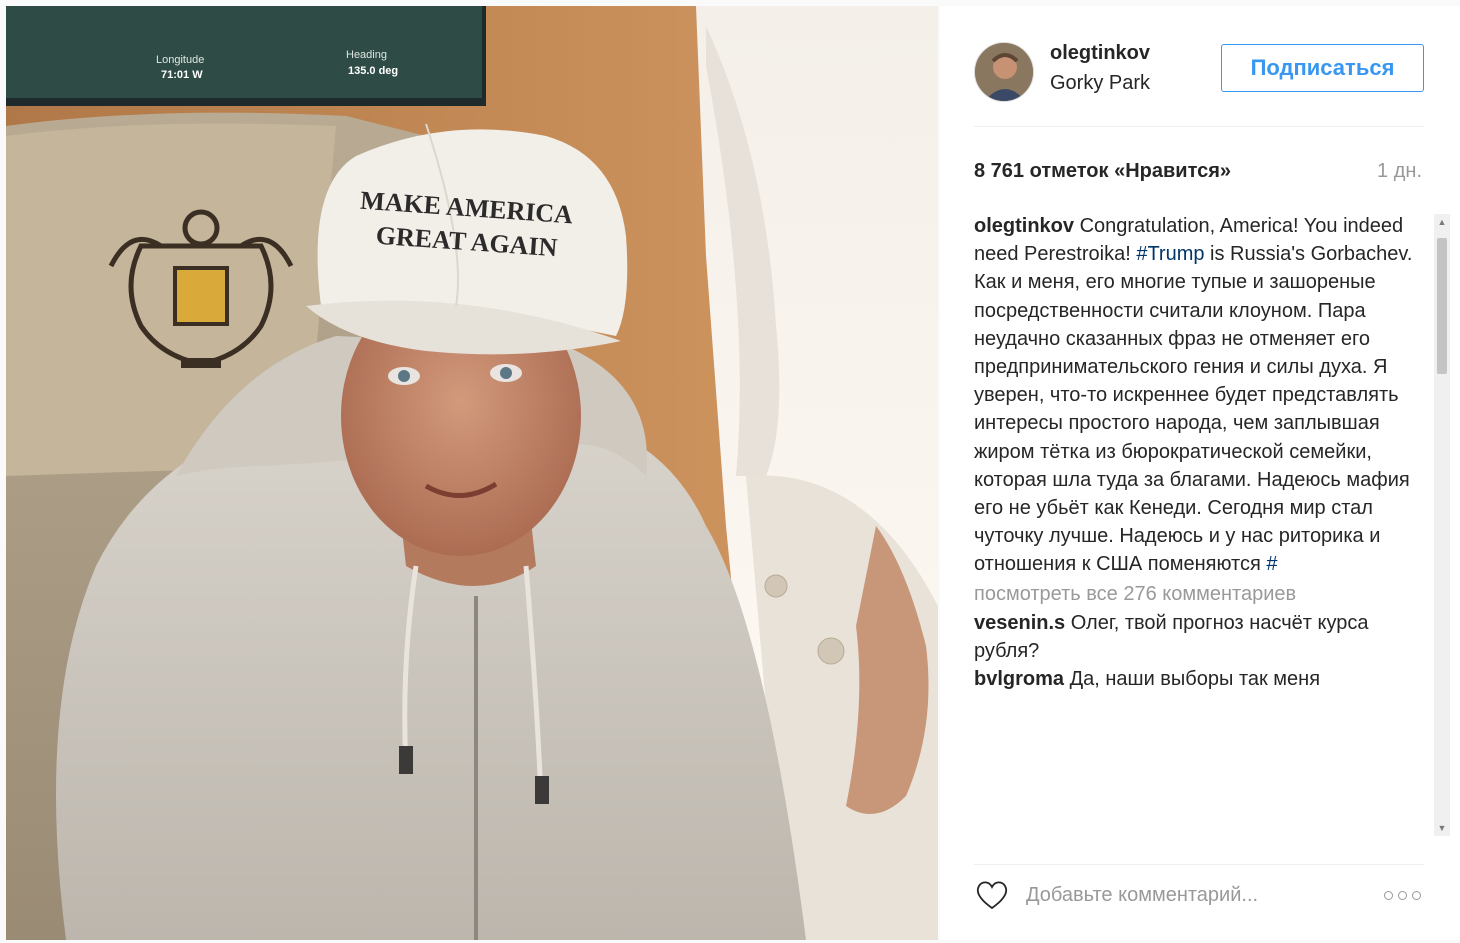 Image resolution: width=1460 pixels, height=943 pixels. I want to click on post-time: 1 дн., so click(1399, 171).